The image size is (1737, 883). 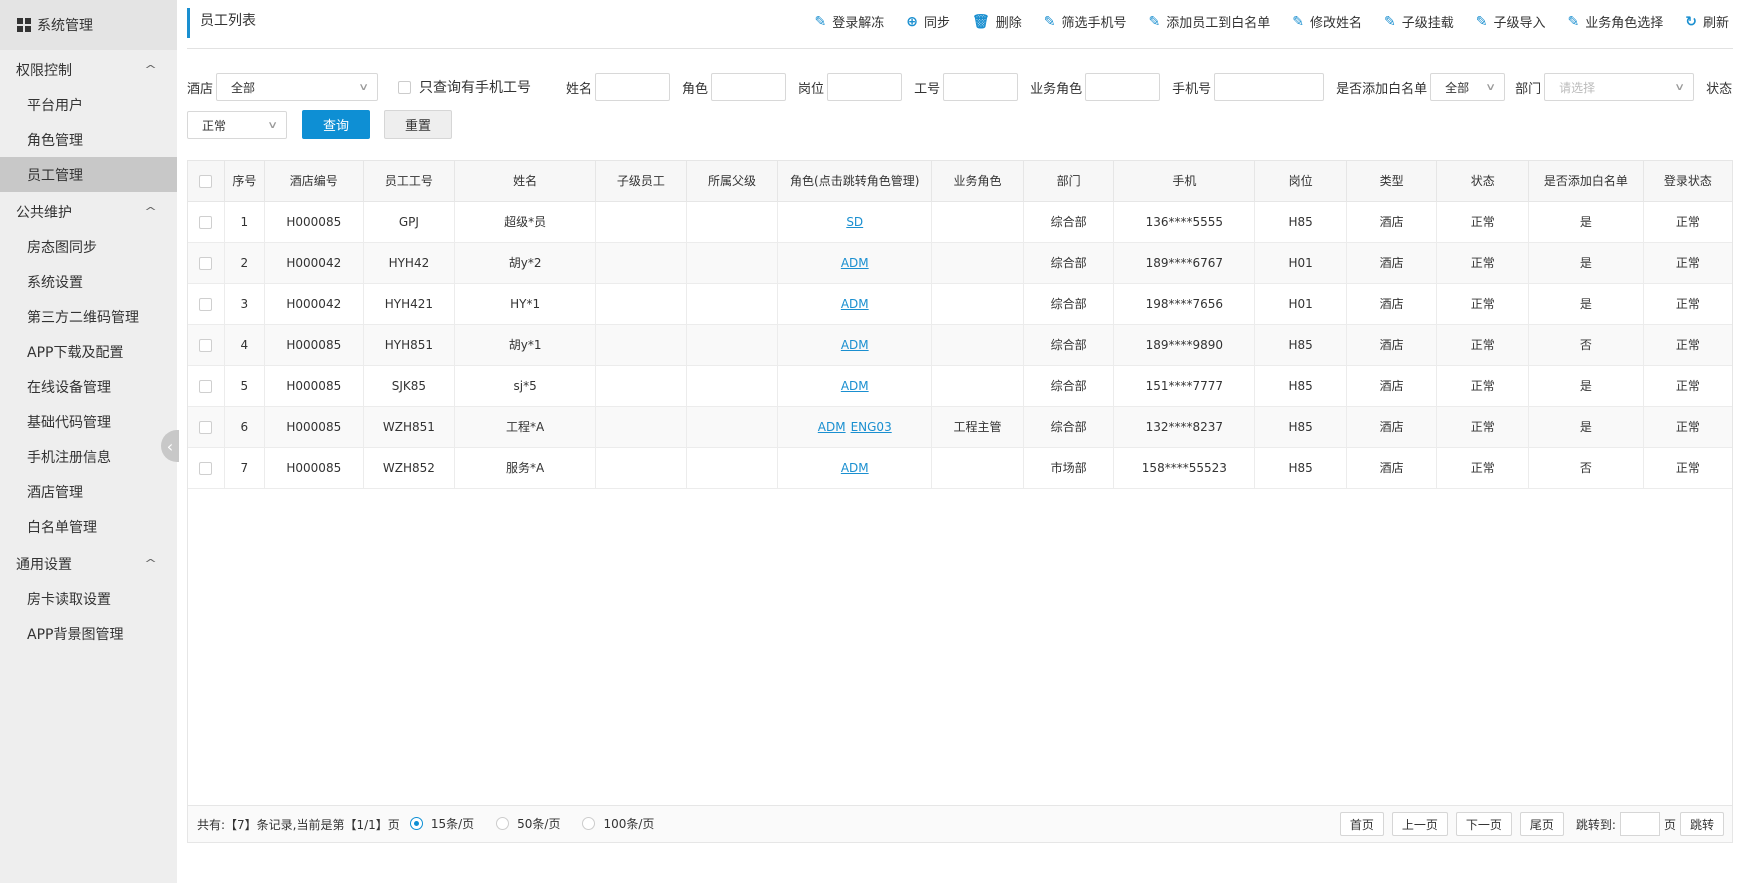 I want to click on sidebar-item: 酒店管理, so click(x=88, y=491).